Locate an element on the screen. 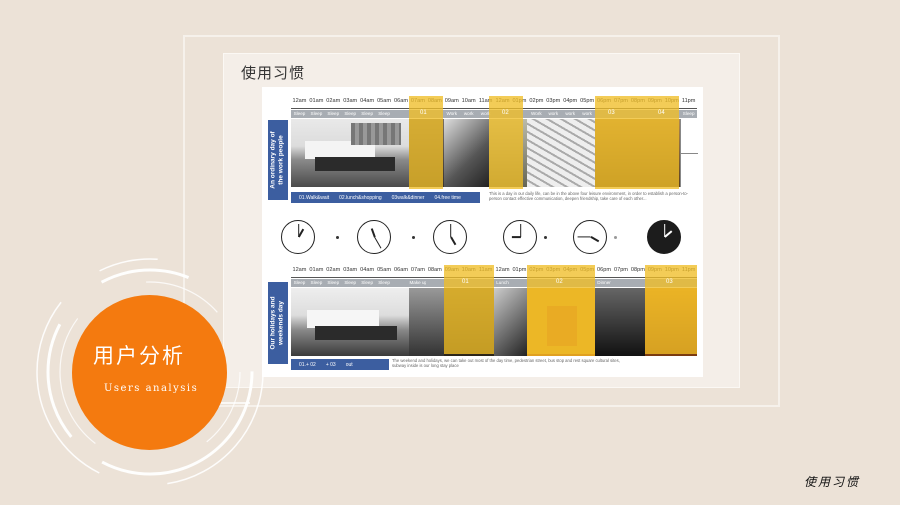 The width and height of the screenshot is (900, 505). badge-subtitle: Users analysis is located at coordinates (151, 388).